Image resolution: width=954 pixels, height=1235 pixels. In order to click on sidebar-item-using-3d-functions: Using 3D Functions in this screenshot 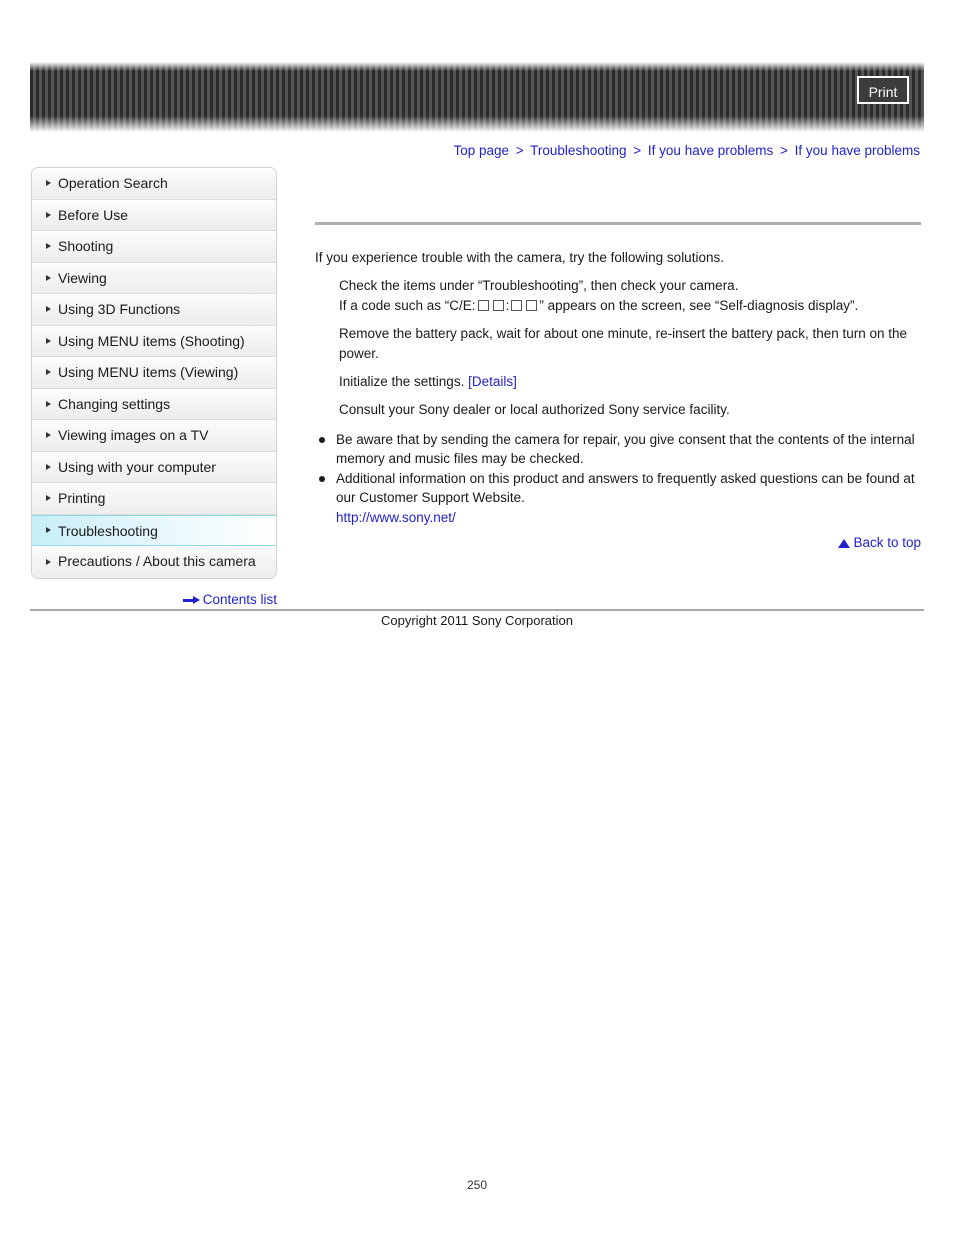, I will do `click(154, 310)`.